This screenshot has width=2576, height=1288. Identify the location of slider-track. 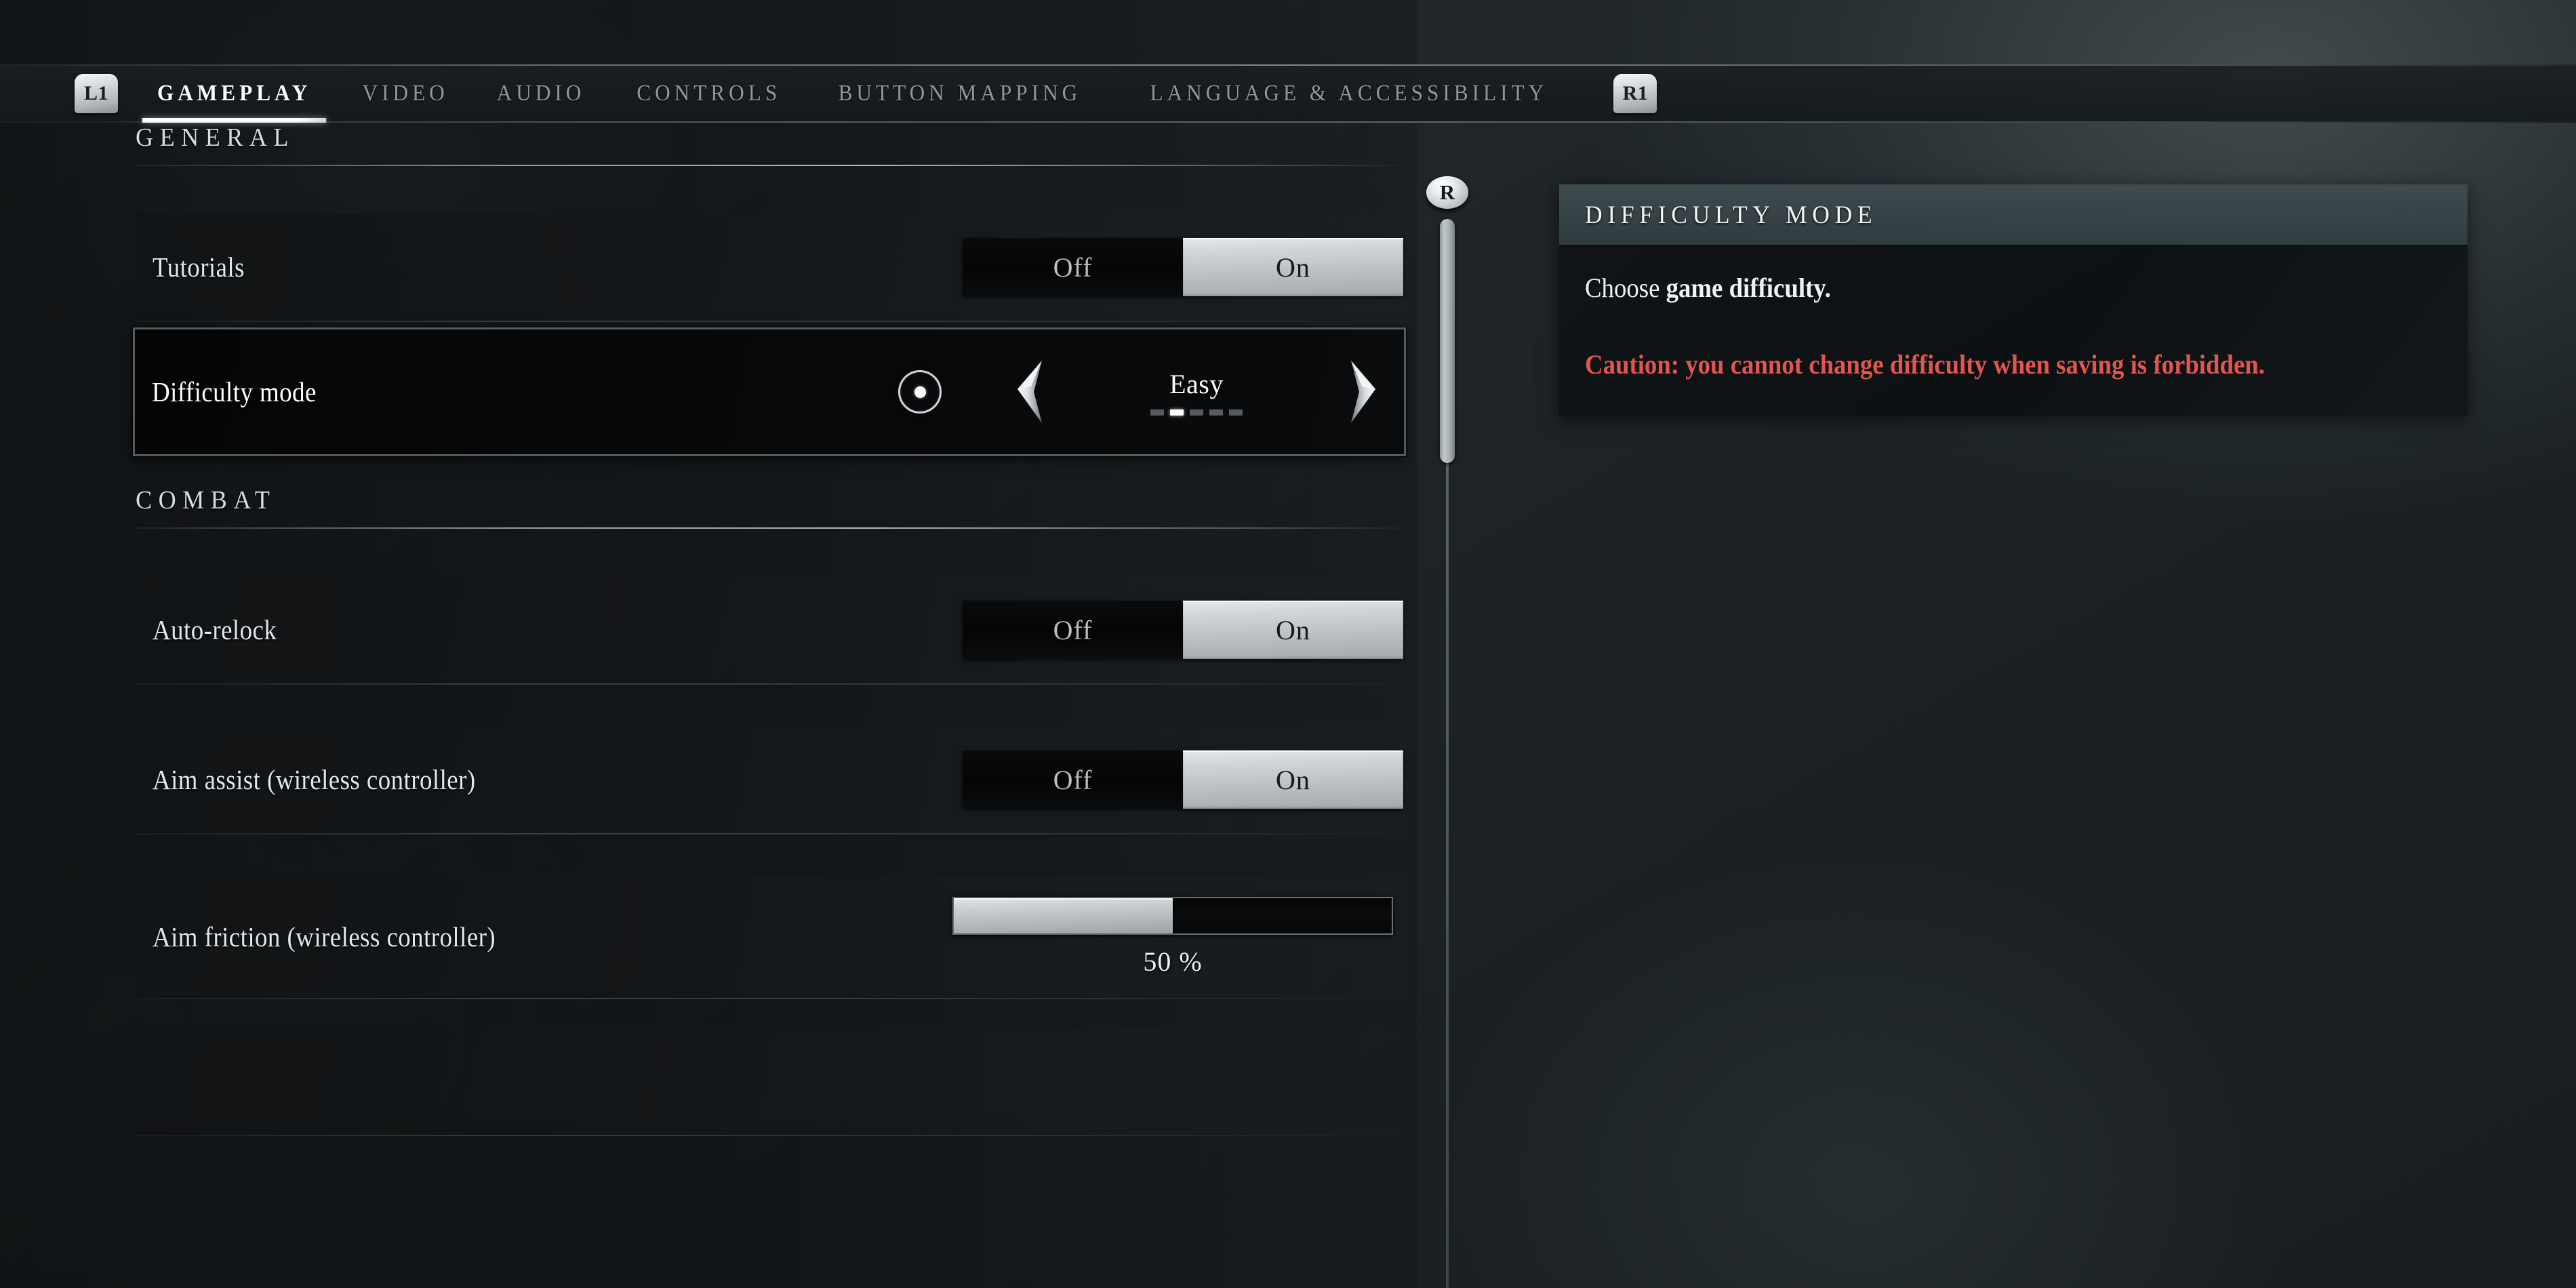
(1172, 915).